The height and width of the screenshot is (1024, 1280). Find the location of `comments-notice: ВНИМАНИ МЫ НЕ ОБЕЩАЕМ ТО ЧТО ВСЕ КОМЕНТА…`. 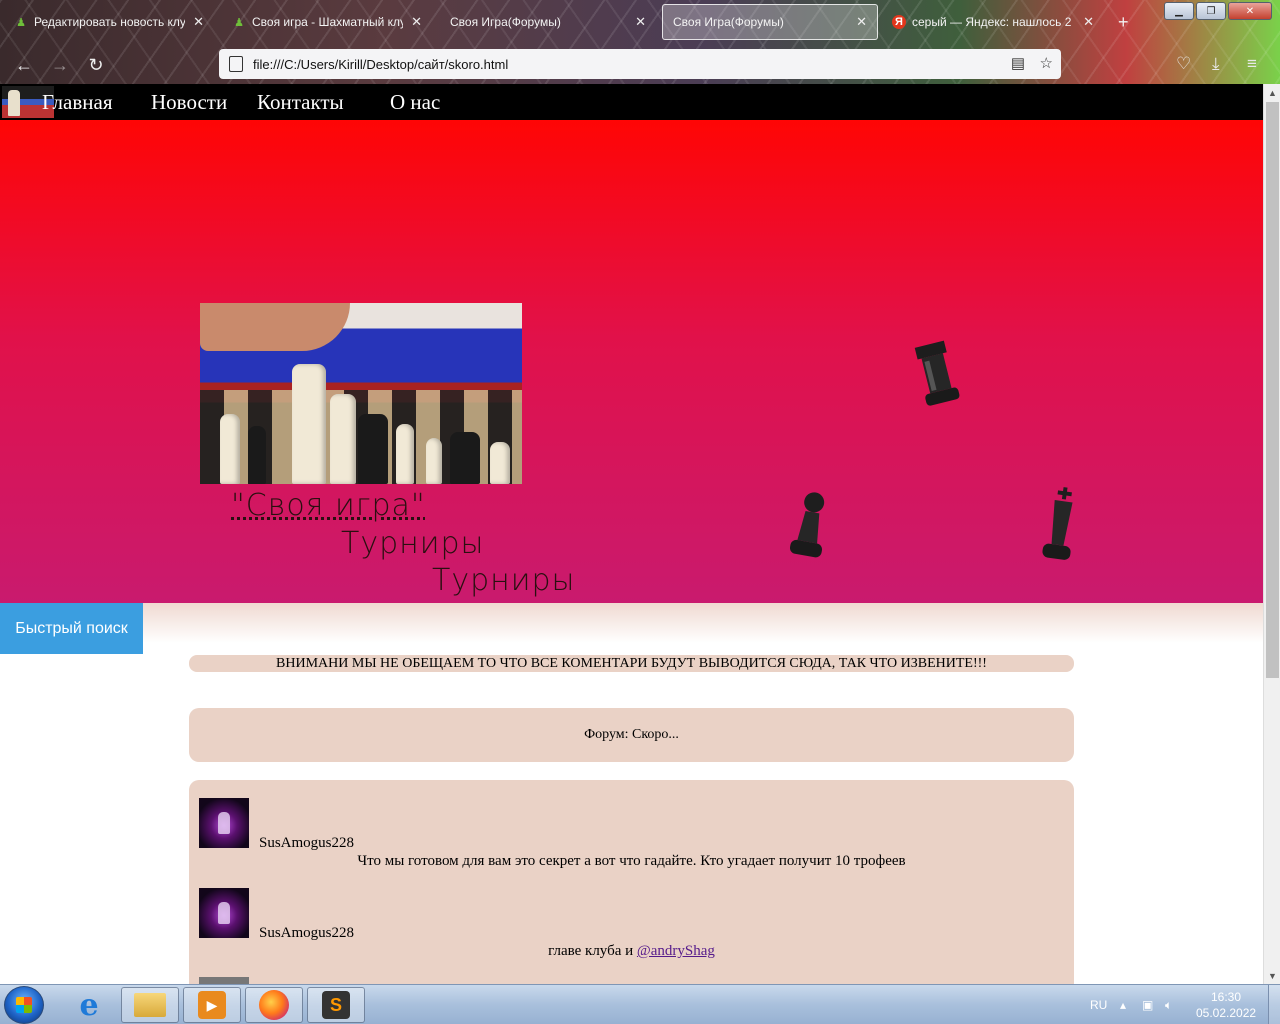

comments-notice: ВНИМАНИ МЫ НЕ ОБЕЩАЕМ ТО ЧТО ВСЕ КОМЕНТА… is located at coordinates (631, 663).